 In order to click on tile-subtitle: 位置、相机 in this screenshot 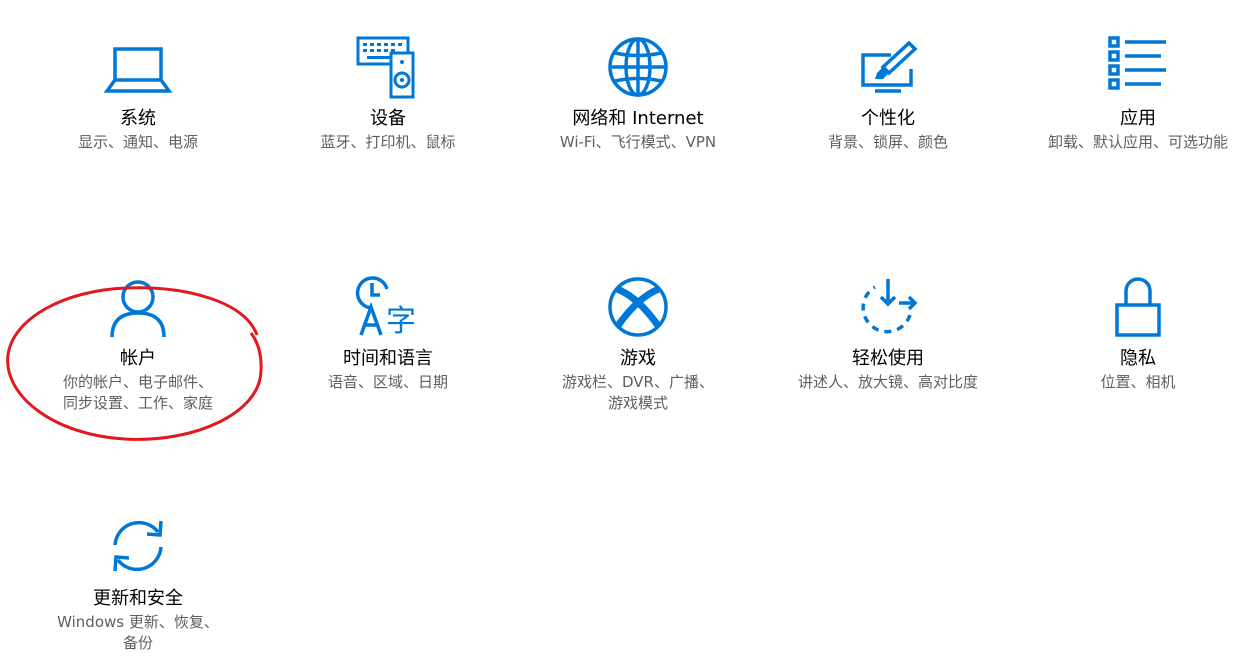, I will do `click(1138, 382)`.